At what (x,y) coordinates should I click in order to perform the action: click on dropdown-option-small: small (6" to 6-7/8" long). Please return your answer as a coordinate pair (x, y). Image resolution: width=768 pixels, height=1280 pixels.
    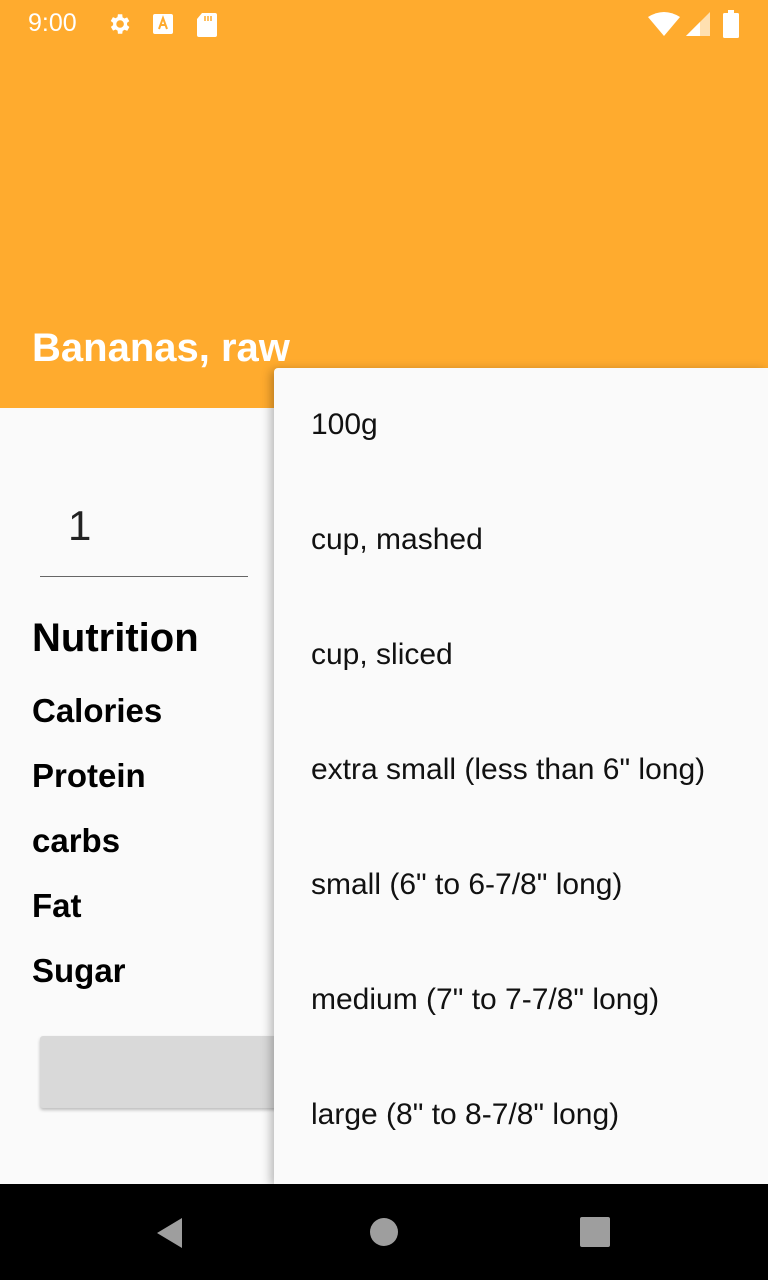
    Looking at the image, I should click on (521, 885).